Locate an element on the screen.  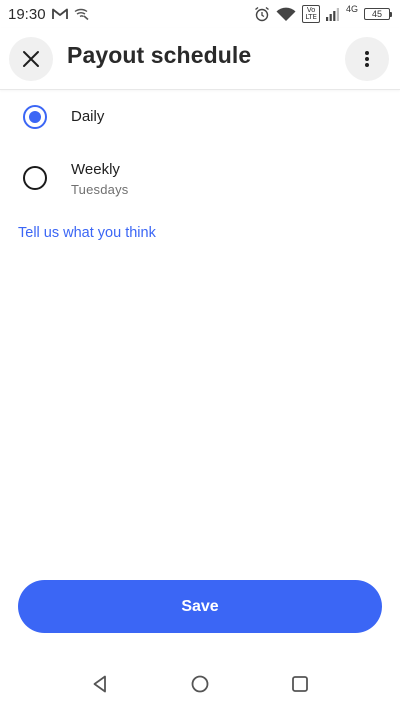
feedback-link: Tell us what you think is located at coordinates (87, 233).